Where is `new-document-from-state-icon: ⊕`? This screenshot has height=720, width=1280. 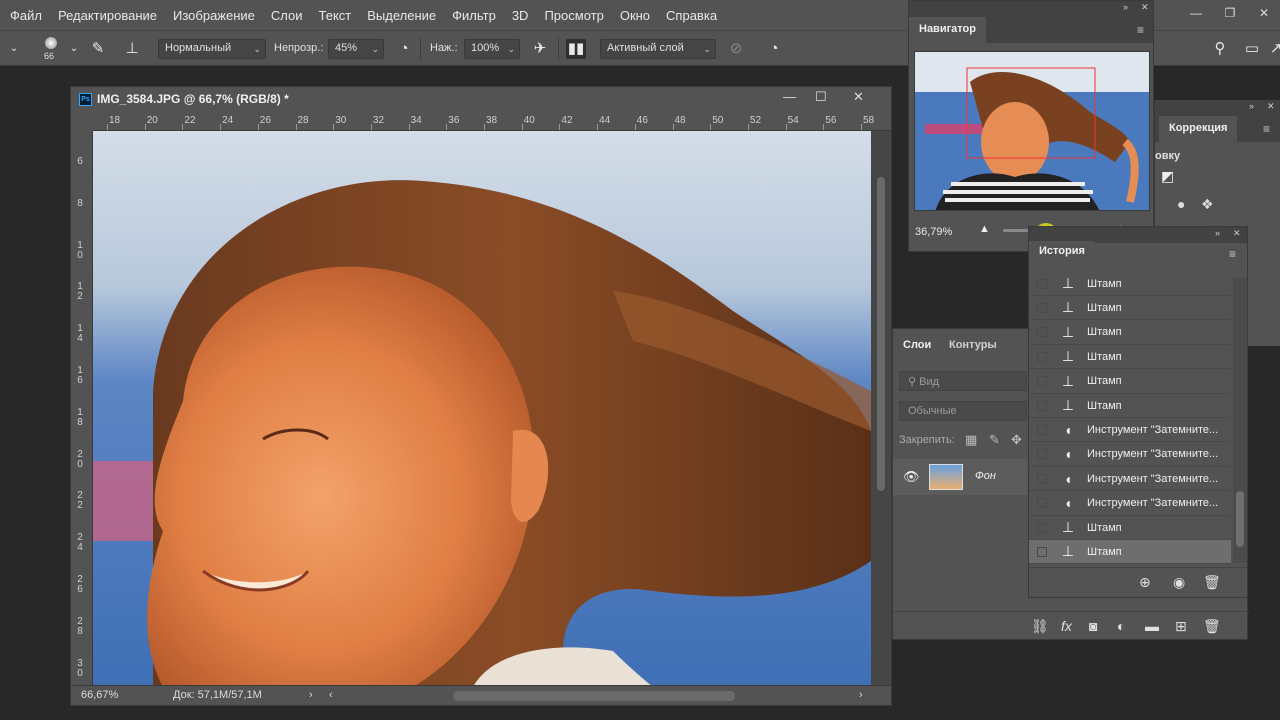 new-document-from-state-icon: ⊕ is located at coordinates (1145, 582).